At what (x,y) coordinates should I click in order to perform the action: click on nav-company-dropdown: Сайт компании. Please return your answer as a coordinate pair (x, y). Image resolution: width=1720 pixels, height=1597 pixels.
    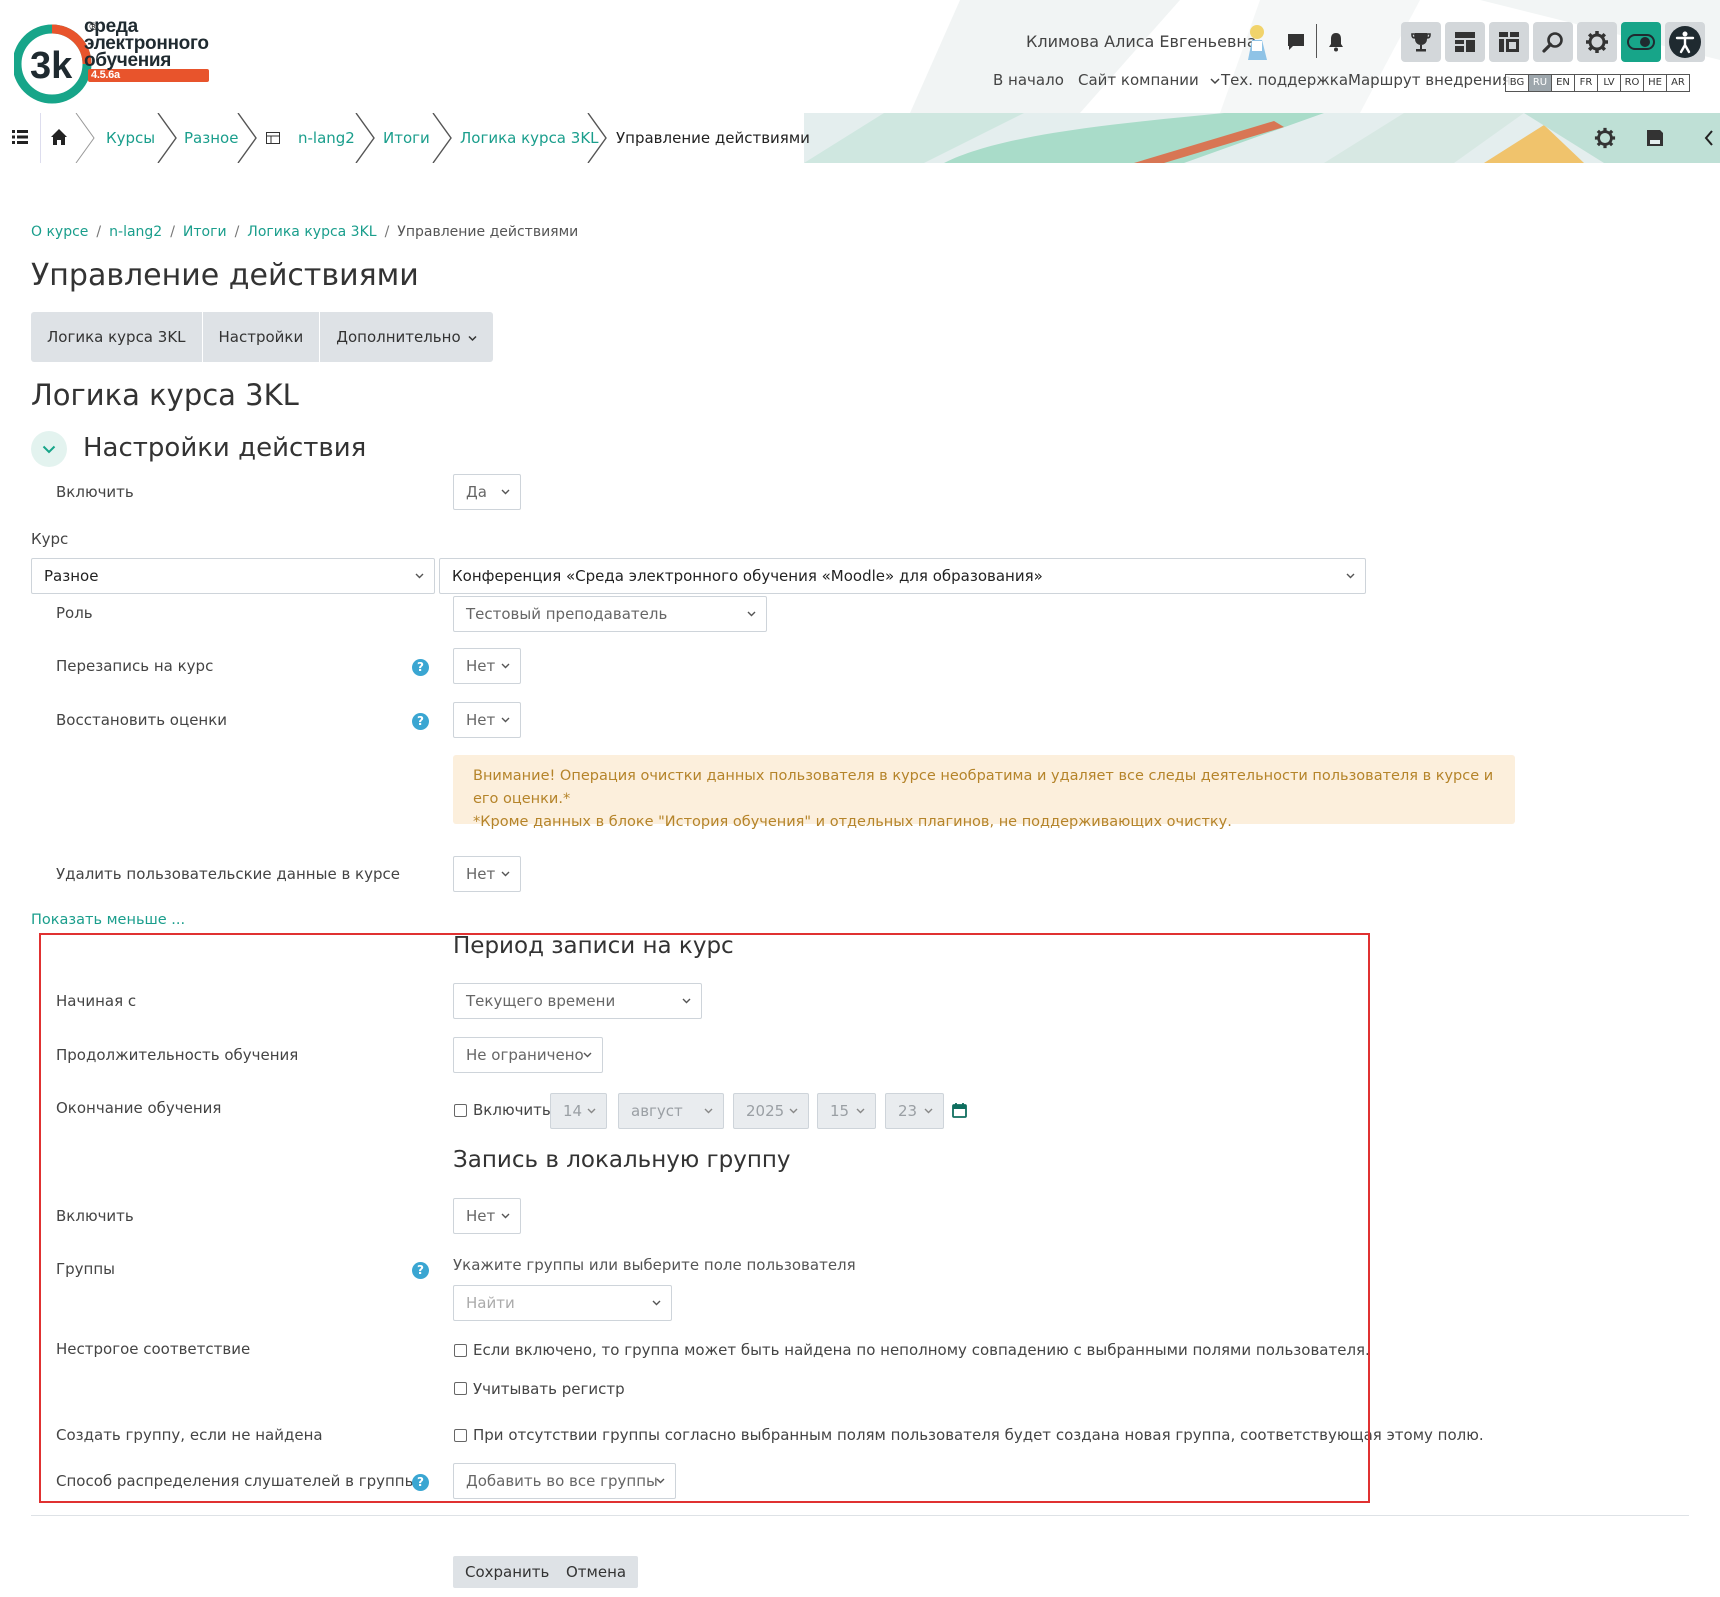
    Looking at the image, I should click on (1149, 80).